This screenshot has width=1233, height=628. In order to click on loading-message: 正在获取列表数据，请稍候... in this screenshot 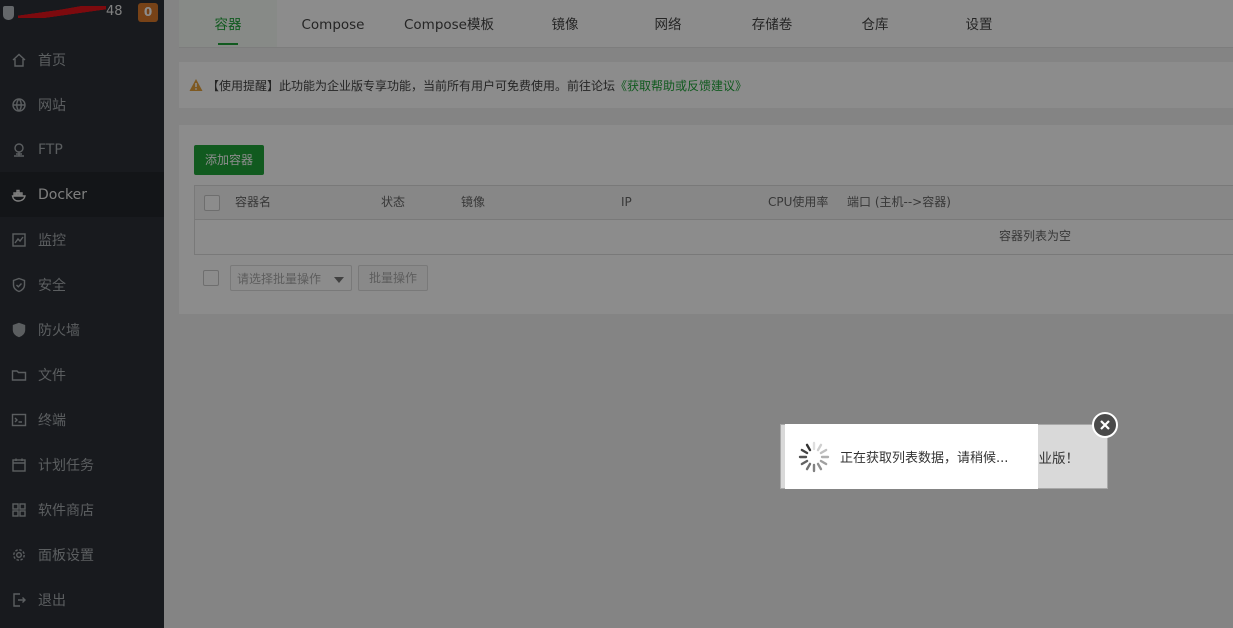, I will do `click(924, 458)`.